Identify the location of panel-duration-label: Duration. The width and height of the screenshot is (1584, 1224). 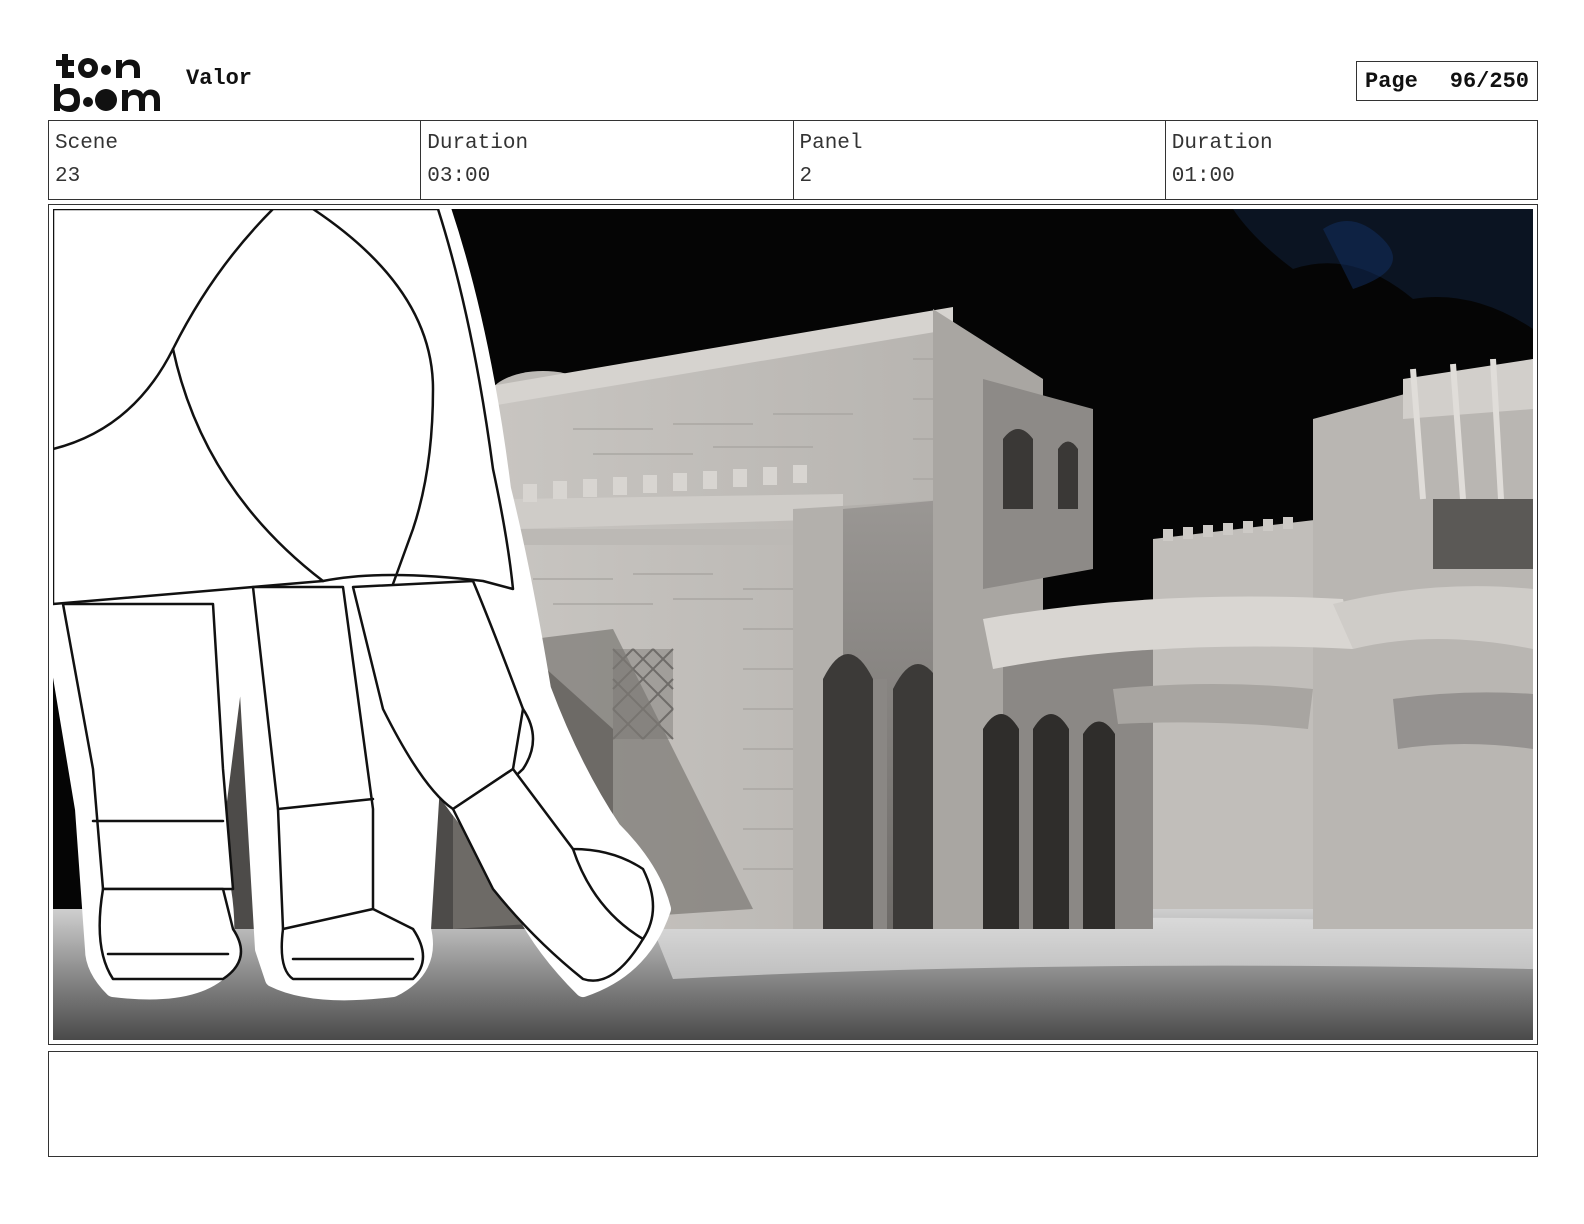
(1222, 143).